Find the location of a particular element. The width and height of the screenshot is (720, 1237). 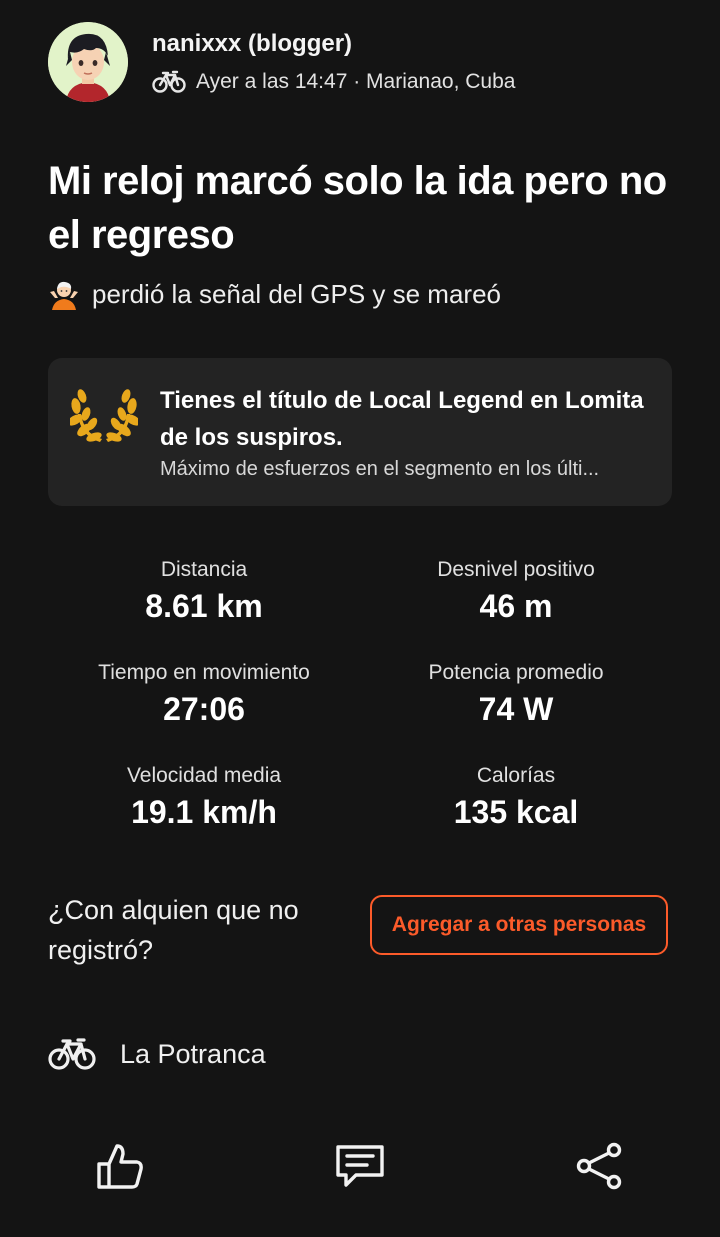

activity-meta-text: Ayer a las 14:47 · Marianao, Cuba is located at coordinates (356, 81).